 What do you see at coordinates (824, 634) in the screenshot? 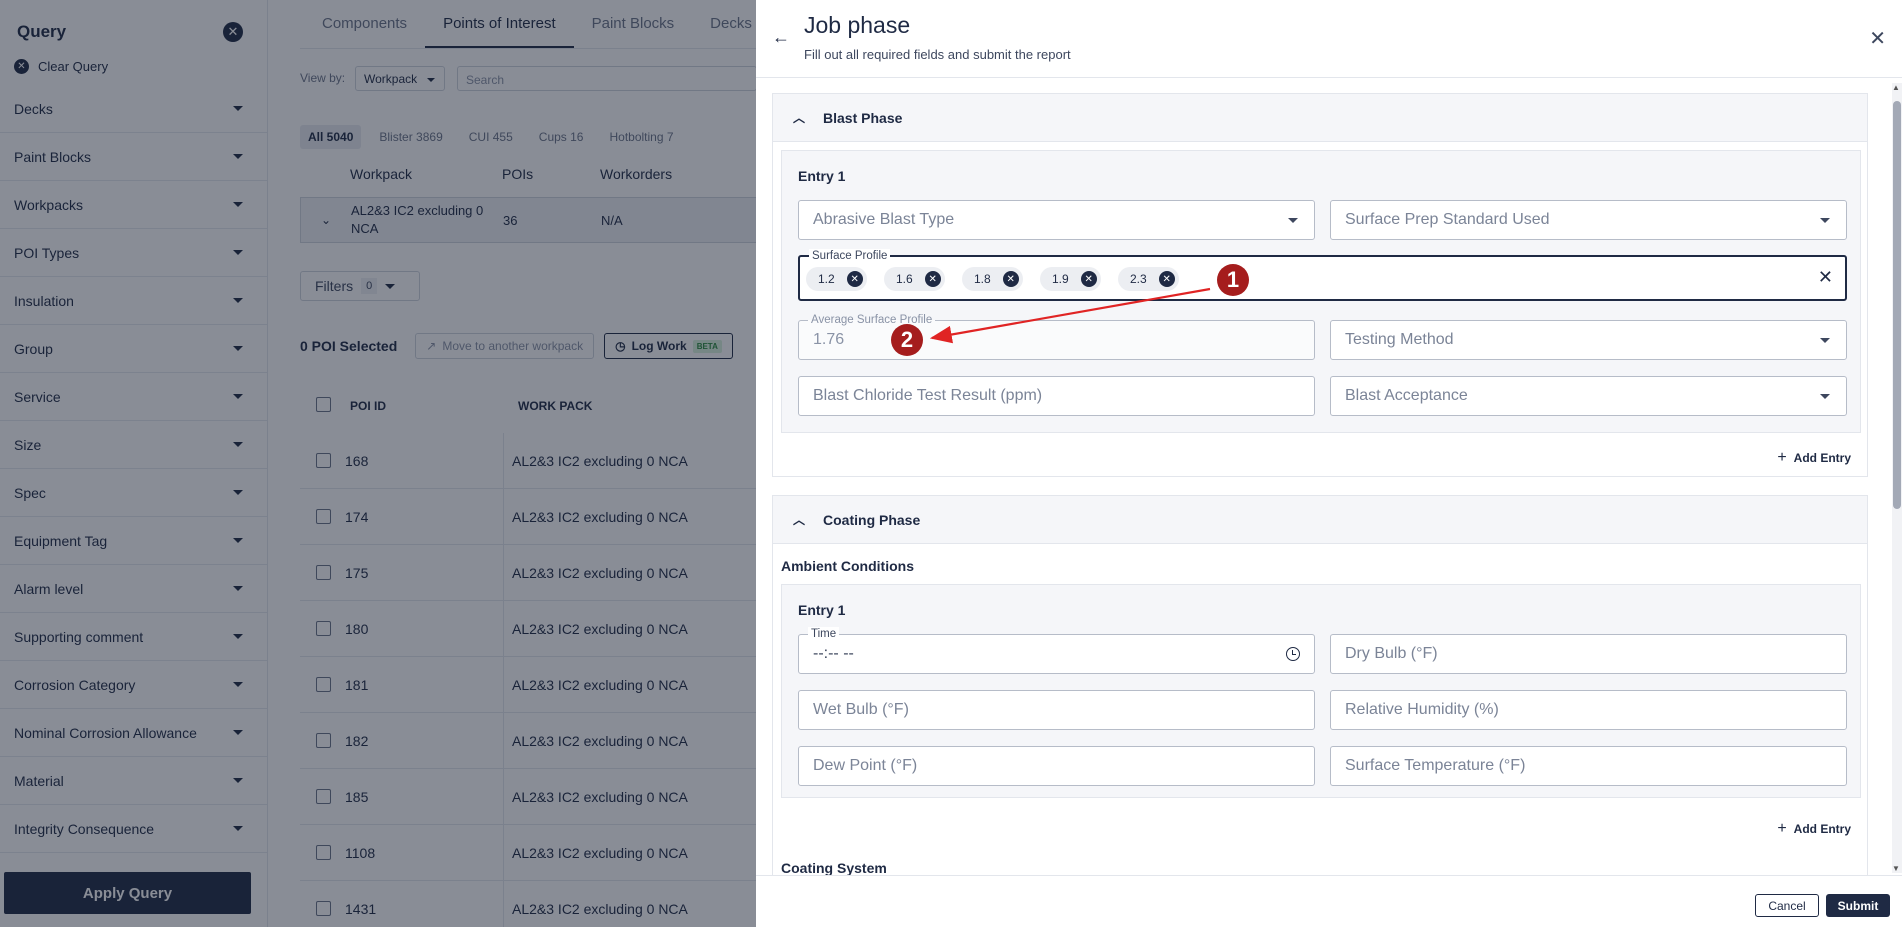
I see `time-label: Time` at bounding box center [824, 634].